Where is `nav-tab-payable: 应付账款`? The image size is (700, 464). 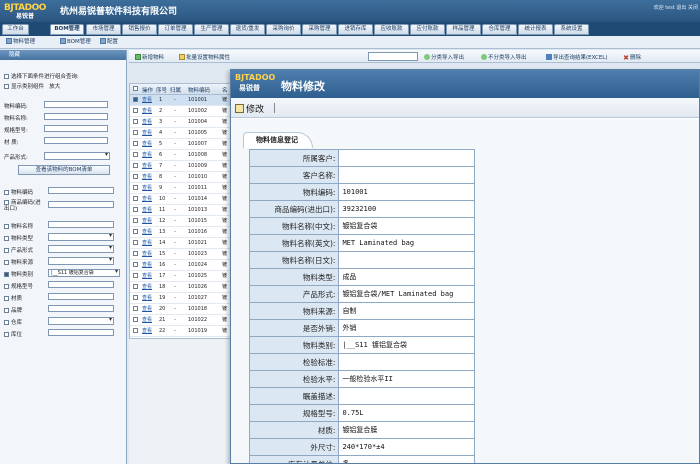 nav-tab-payable: 应付账款 is located at coordinates (427, 29).